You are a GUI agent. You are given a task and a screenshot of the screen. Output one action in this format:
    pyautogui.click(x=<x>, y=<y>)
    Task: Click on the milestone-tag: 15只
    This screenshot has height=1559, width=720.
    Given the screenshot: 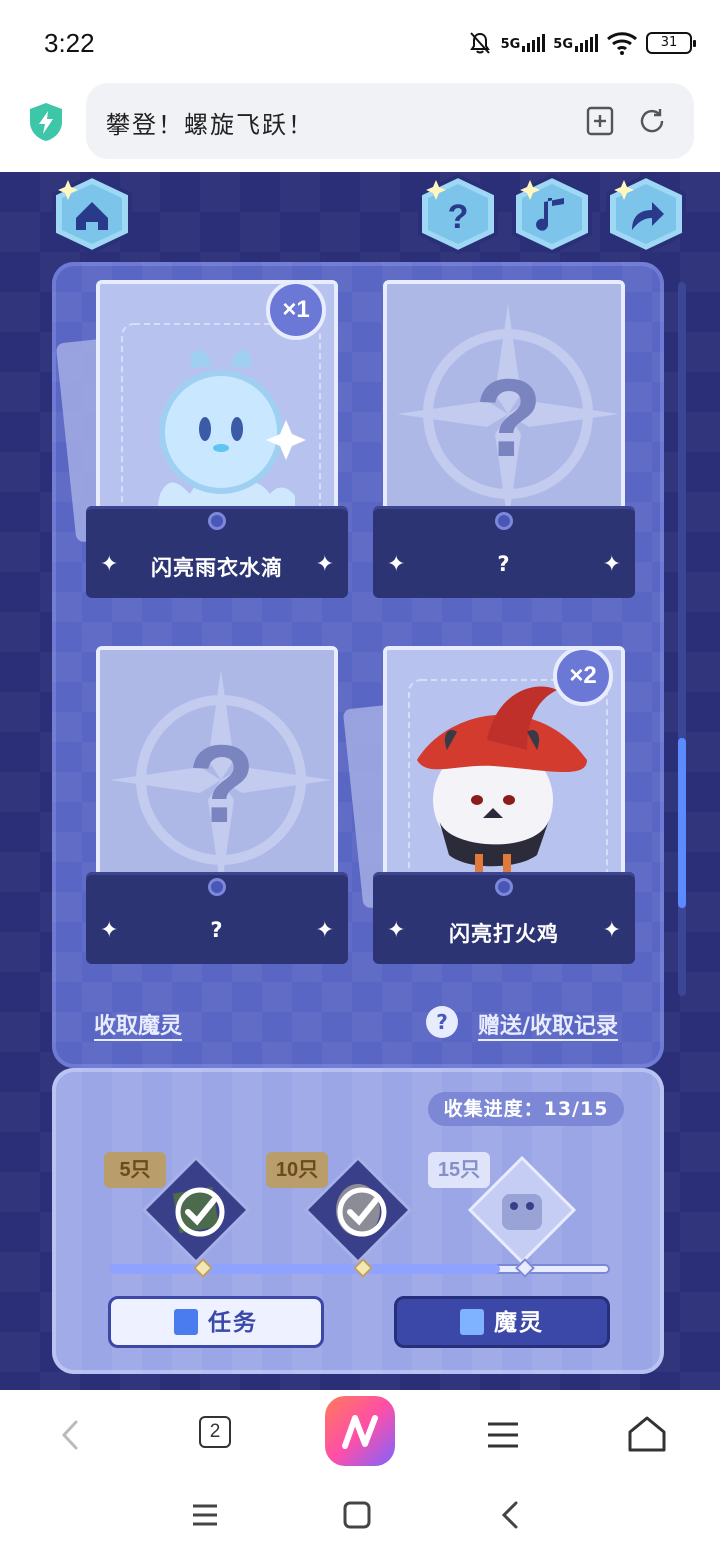 What is the action you would take?
    pyautogui.click(x=459, y=1170)
    